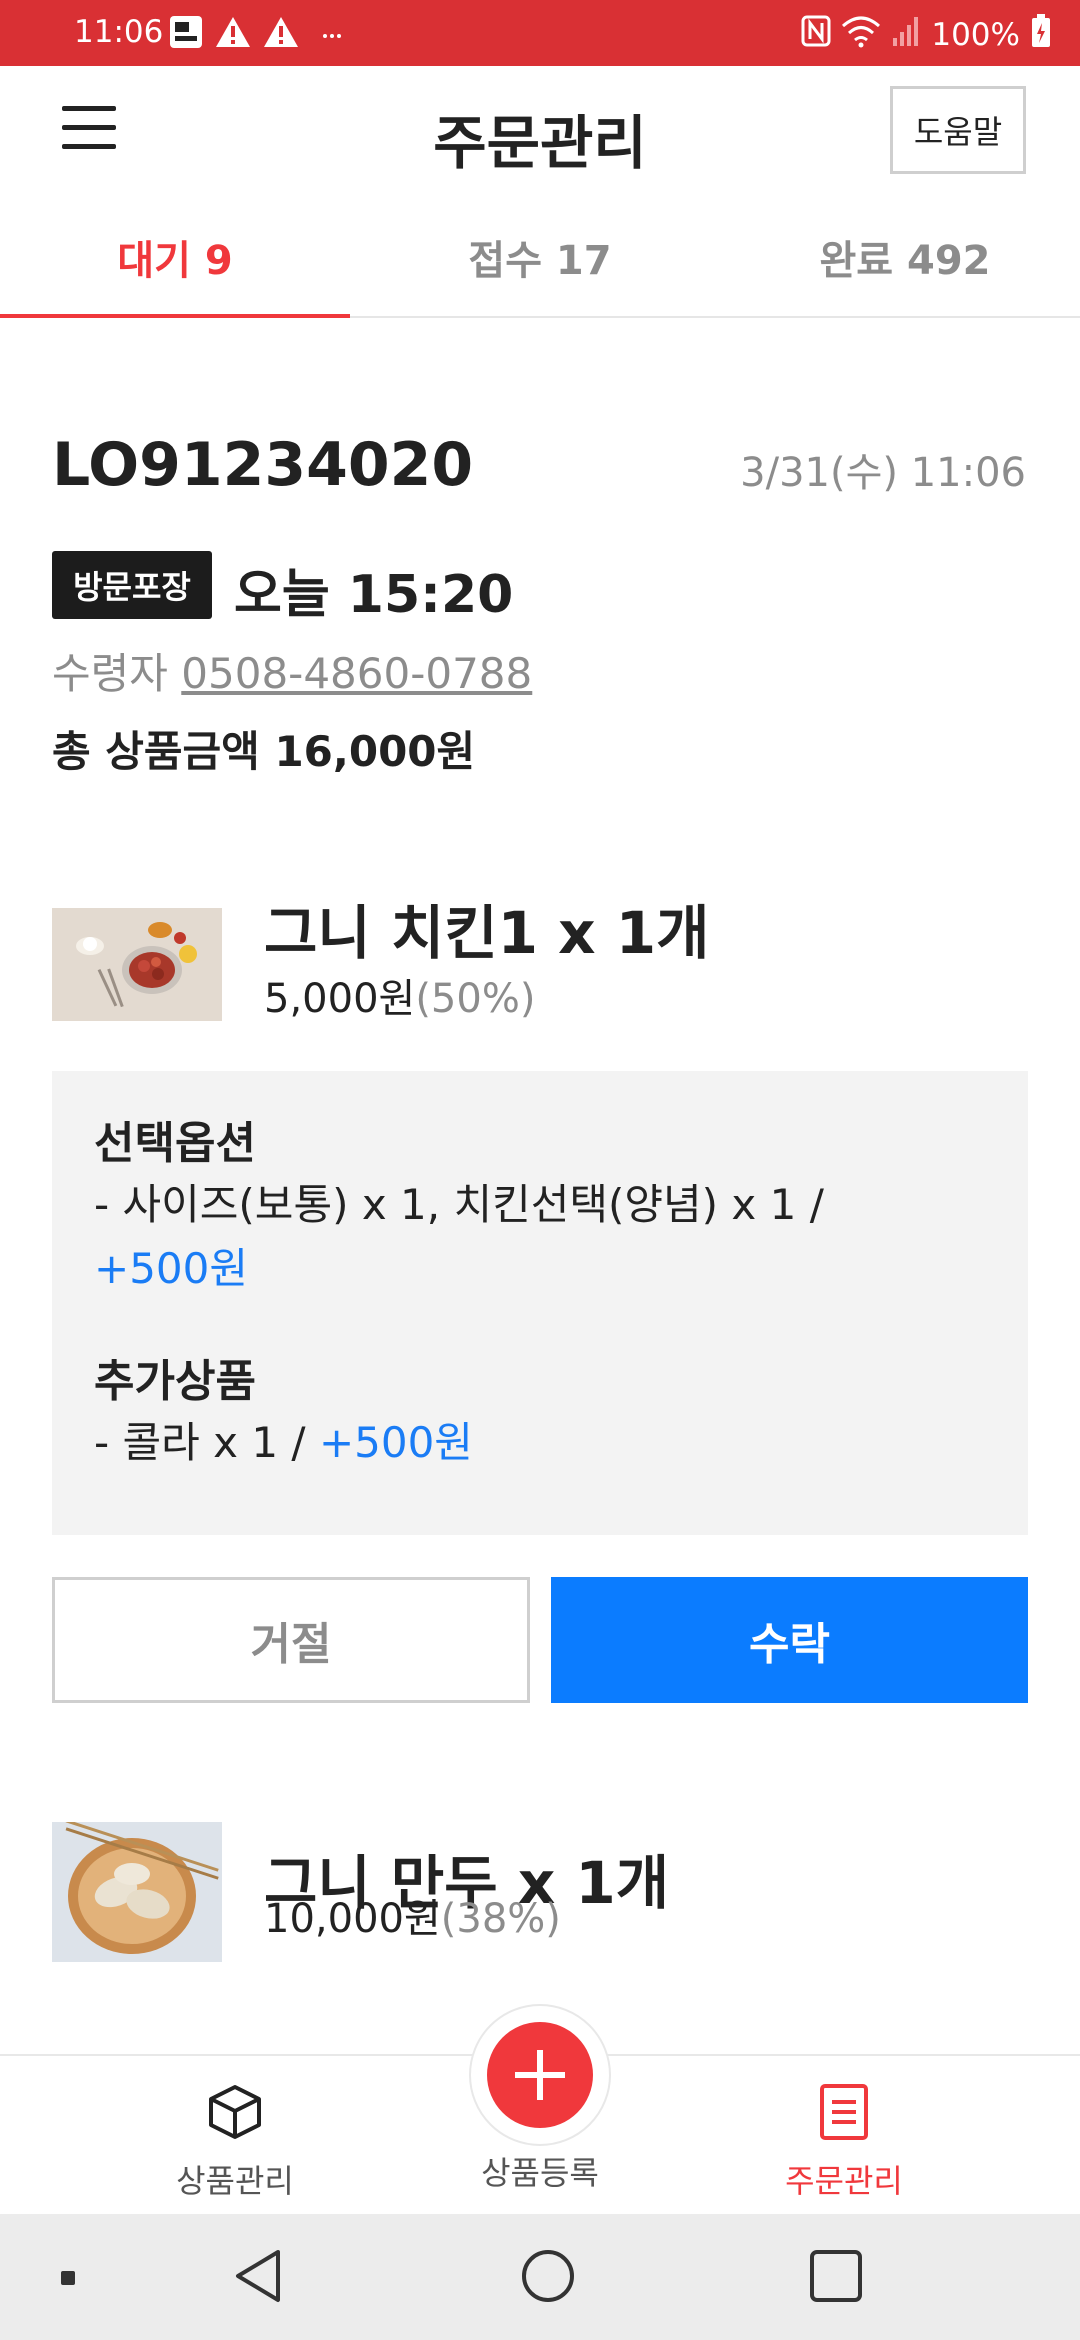 This screenshot has width=1080, height=2340. I want to click on nav-product-management: 상품관리, so click(235, 2136).